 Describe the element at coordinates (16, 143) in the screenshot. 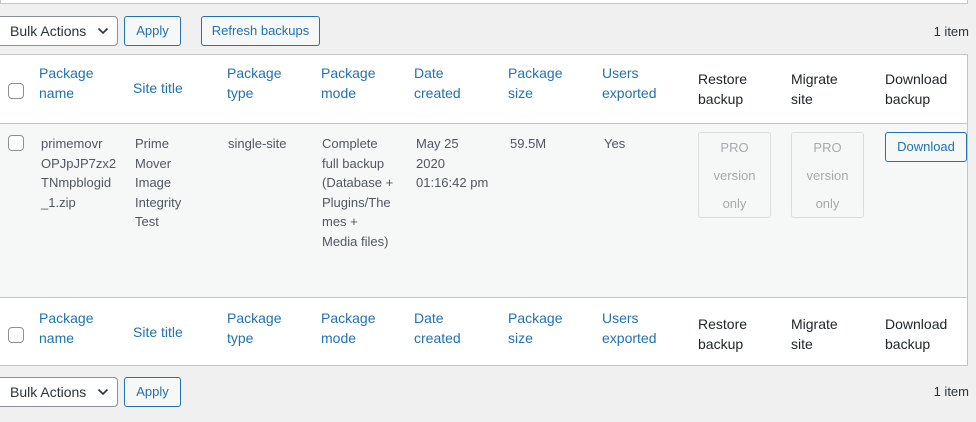

I see `row-checkbox` at that location.